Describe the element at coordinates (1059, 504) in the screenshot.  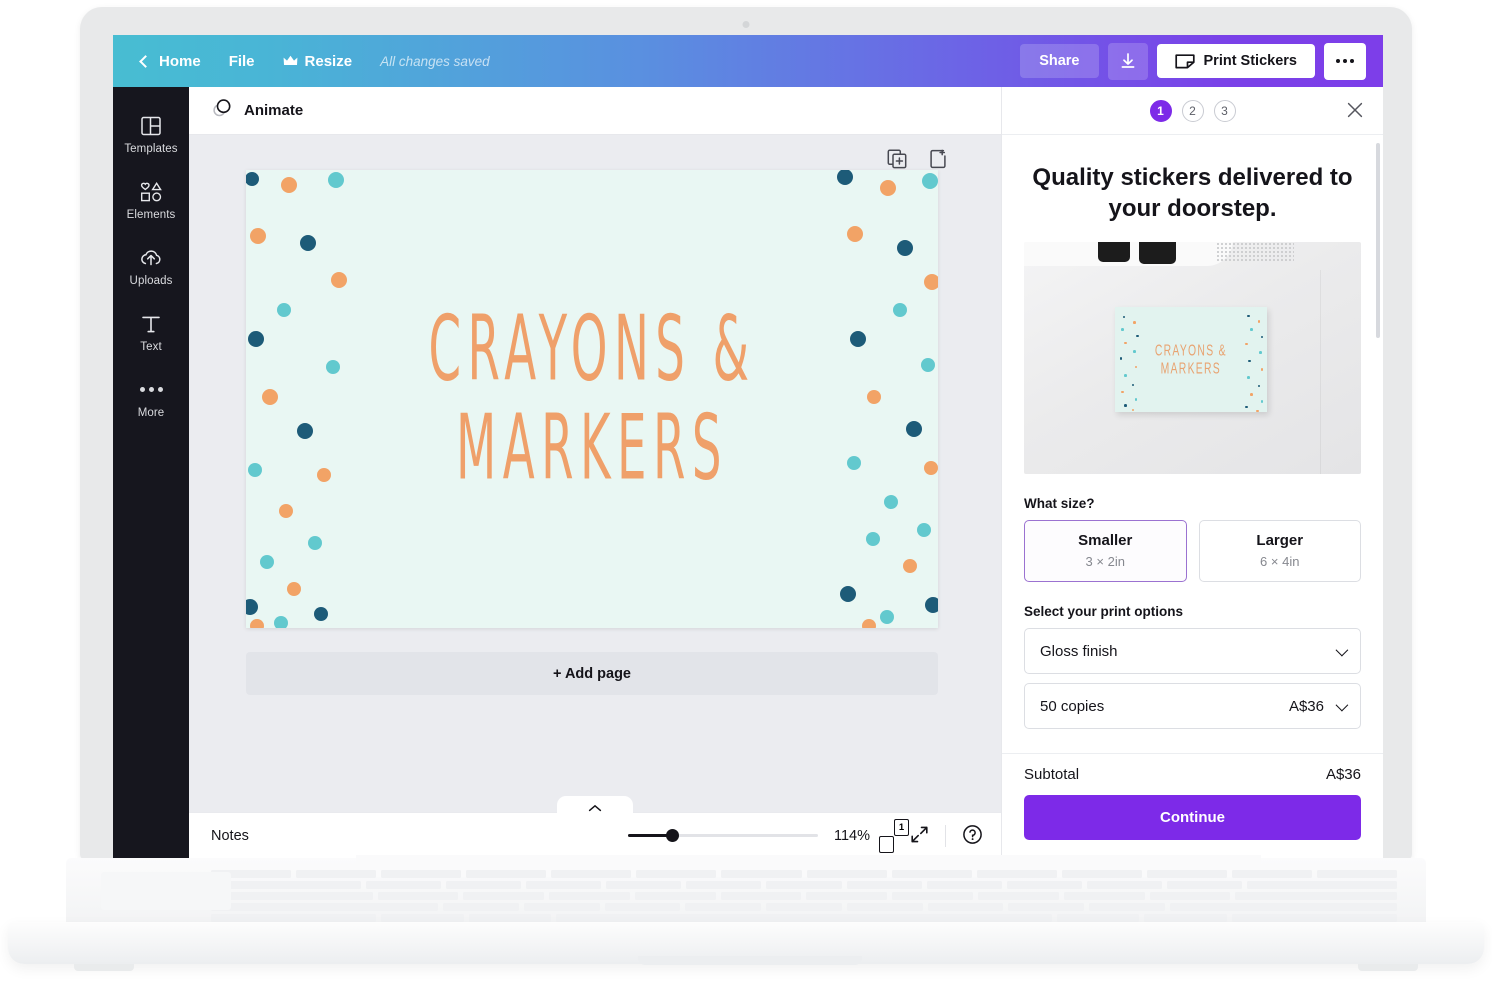
I see `size-section-label: What size?` at that location.